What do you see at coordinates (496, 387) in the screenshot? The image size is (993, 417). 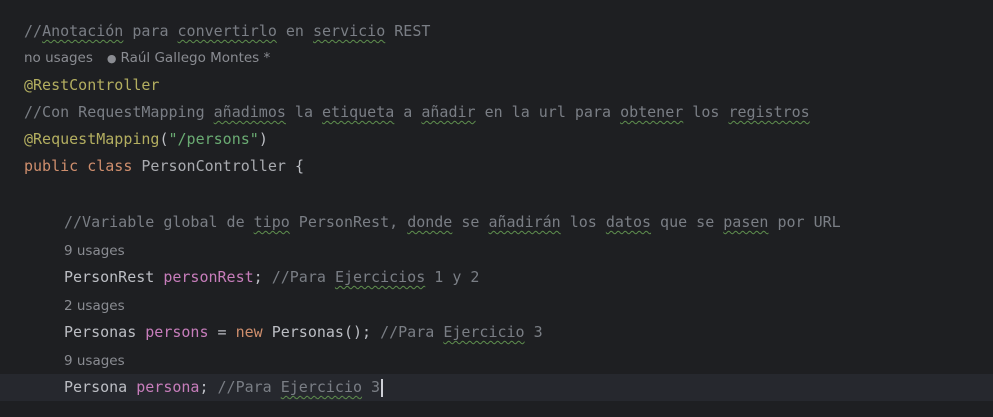 I see `code-line-14-current: Persona persona; //Para Ejercicio 3` at bounding box center [496, 387].